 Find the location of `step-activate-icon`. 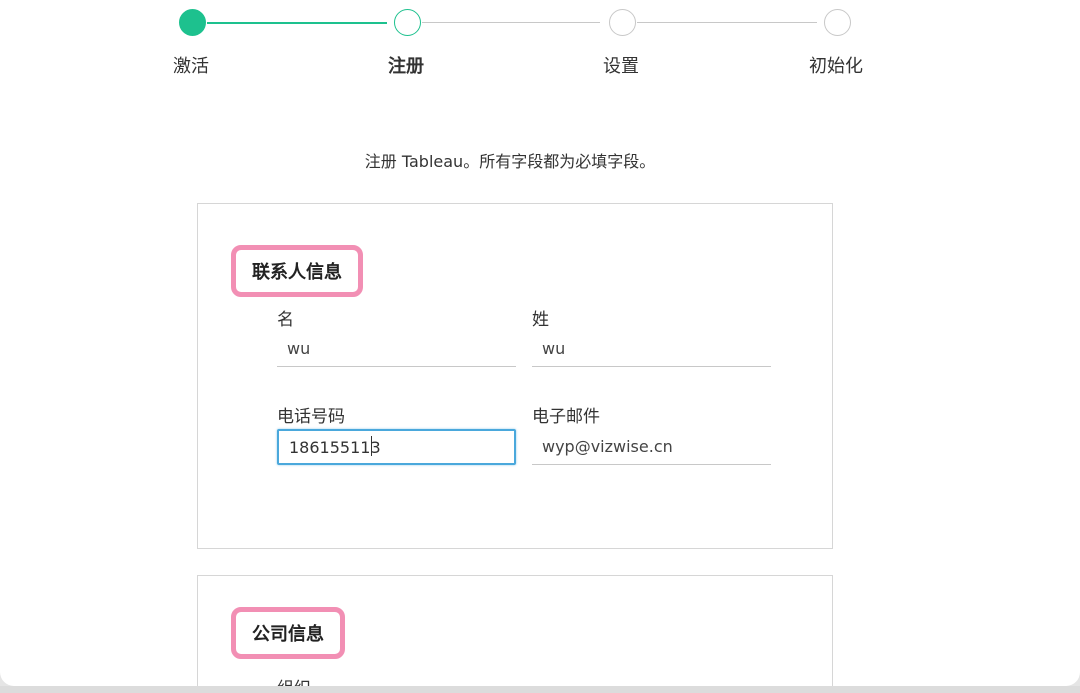

step-activate-icon is located at coordinates (192, 22).